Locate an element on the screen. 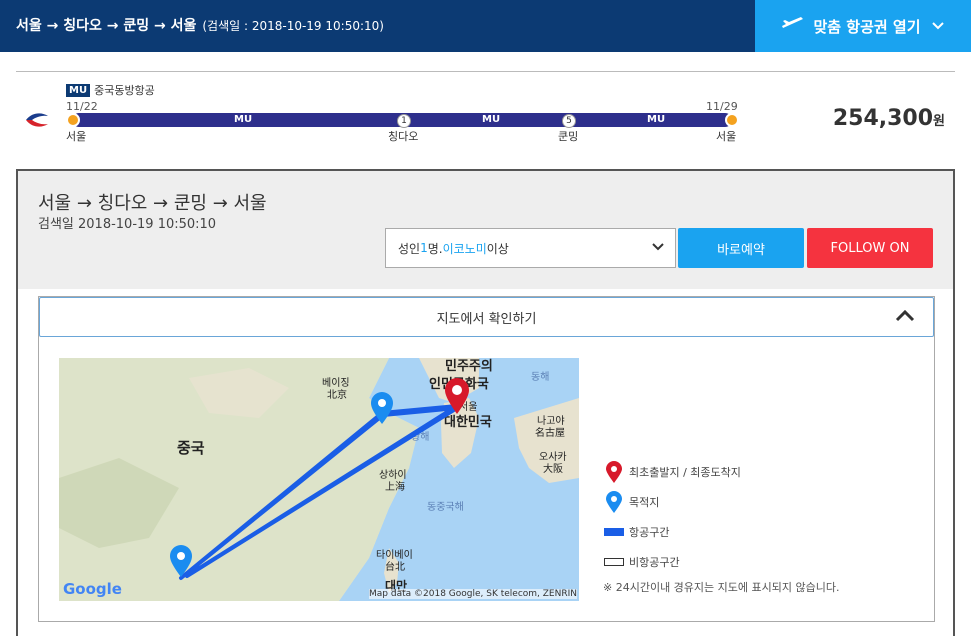  map-label: 나고야 is located at coordinates (551, 421).